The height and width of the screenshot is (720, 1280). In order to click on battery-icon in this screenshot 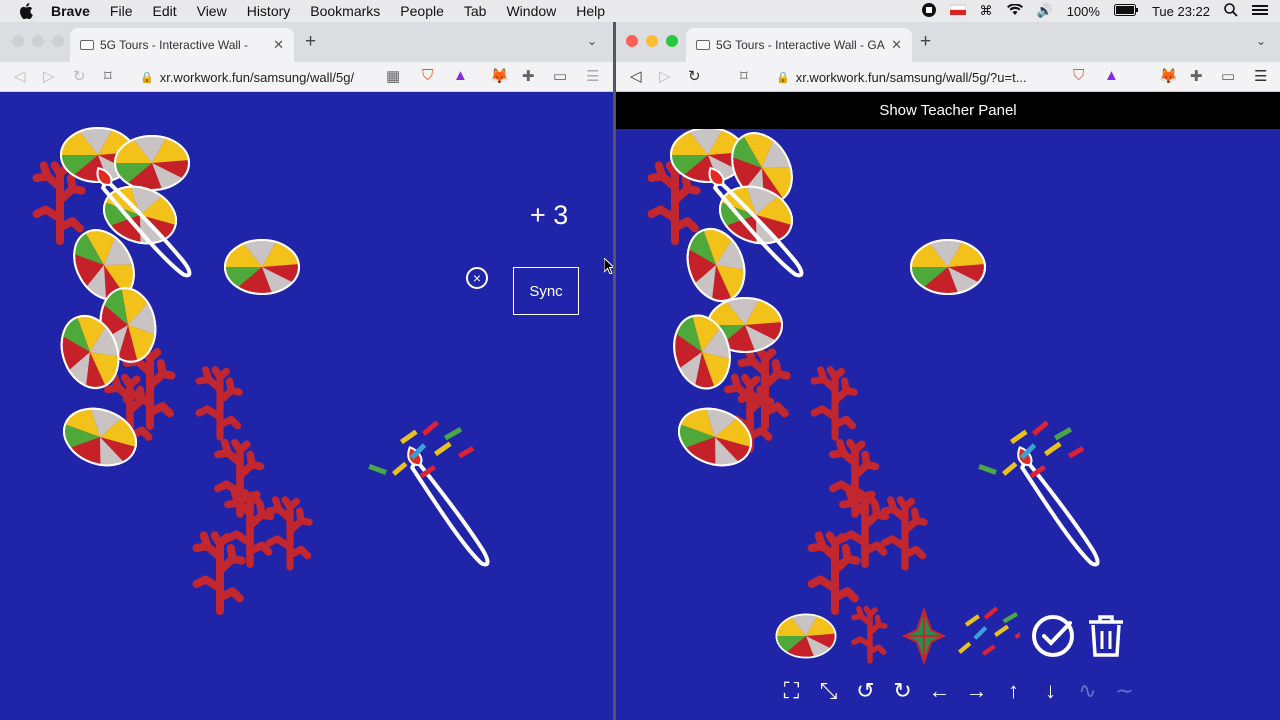, I will do `click(1125, 11)`.